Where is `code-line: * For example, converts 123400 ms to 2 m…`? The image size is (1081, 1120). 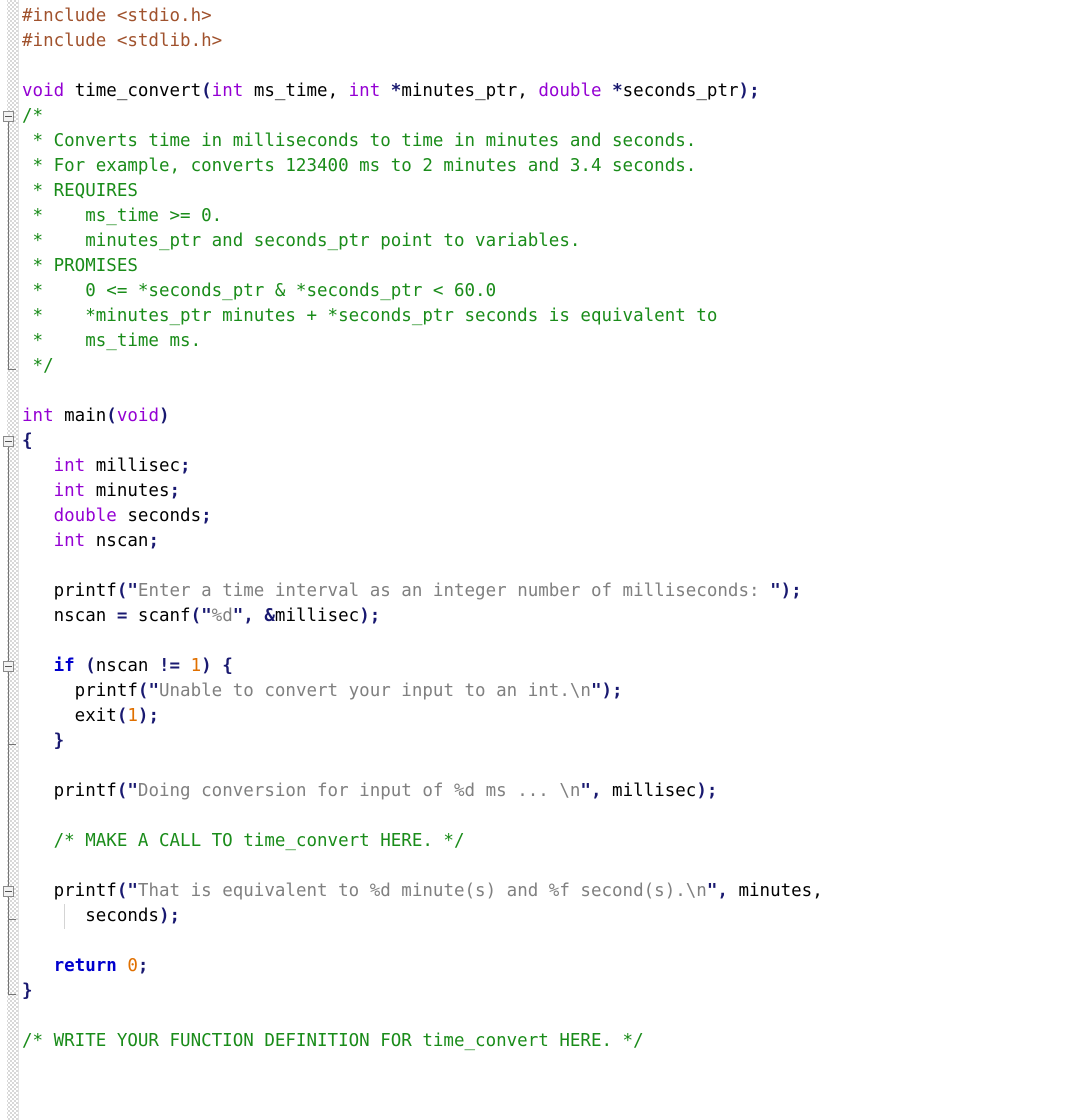 code-line: * For example, converts 123400 ms to 2 m… is located at coordinates (550, 166).